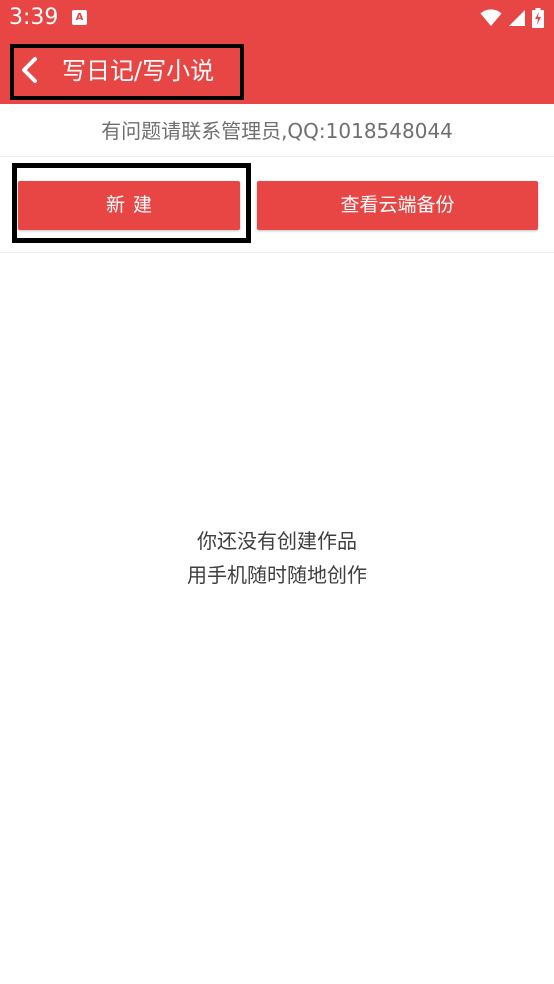 The image size is (554, 984). What do you see at coordinates (277, 558) in the screenshot?
I see `empty-state: 你还没有创建作品 用手机随时随地创作` at bounding box center [277, 558].